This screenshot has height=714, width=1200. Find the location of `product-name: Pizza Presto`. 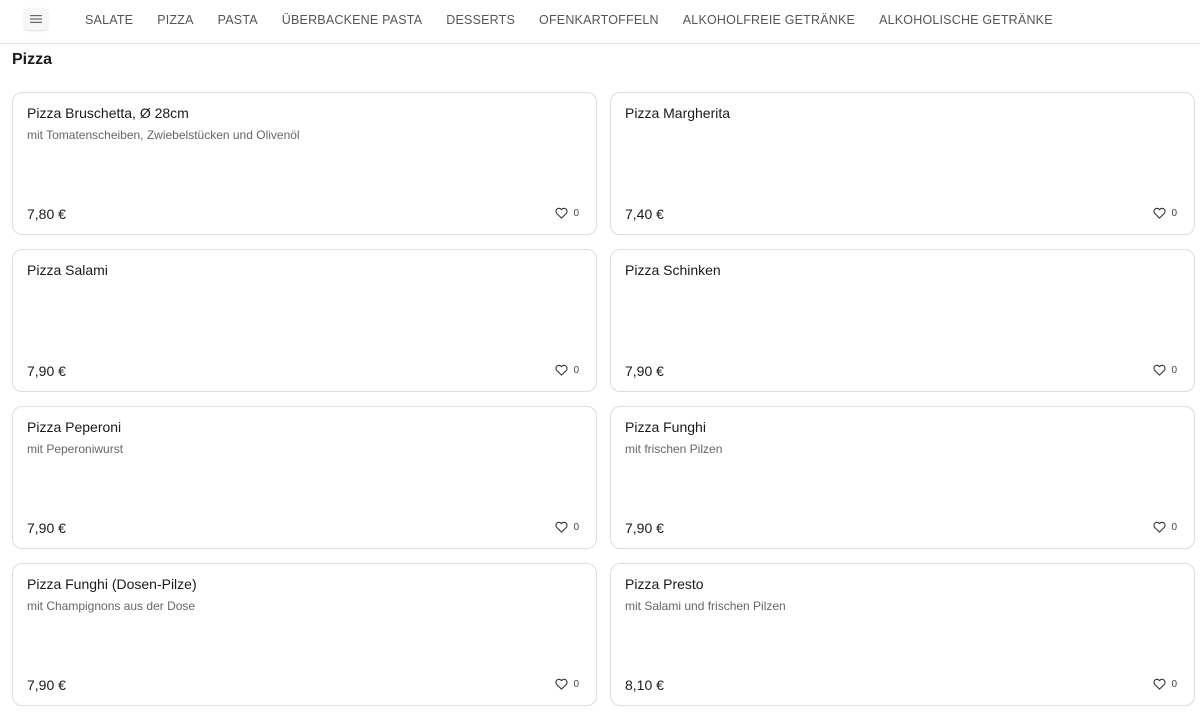

product-name: Pizza Presto is located at coordinates (664, 584).